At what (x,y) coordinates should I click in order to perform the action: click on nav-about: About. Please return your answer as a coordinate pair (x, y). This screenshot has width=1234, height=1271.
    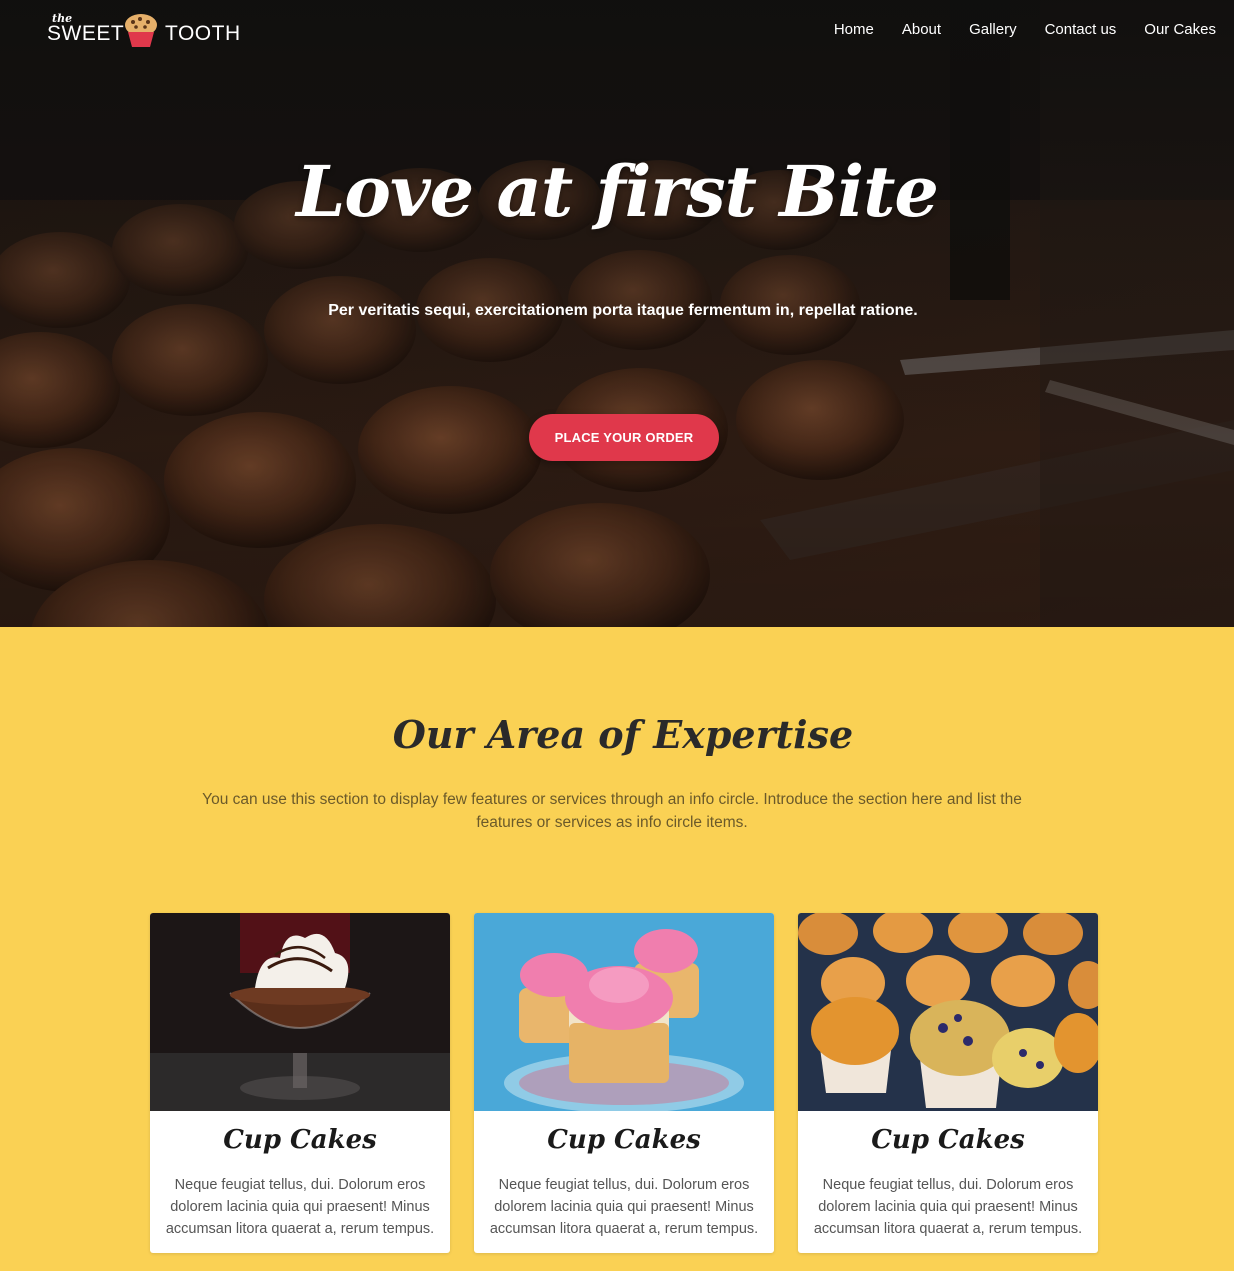
    Looking at the image, I should click on (921, 29).